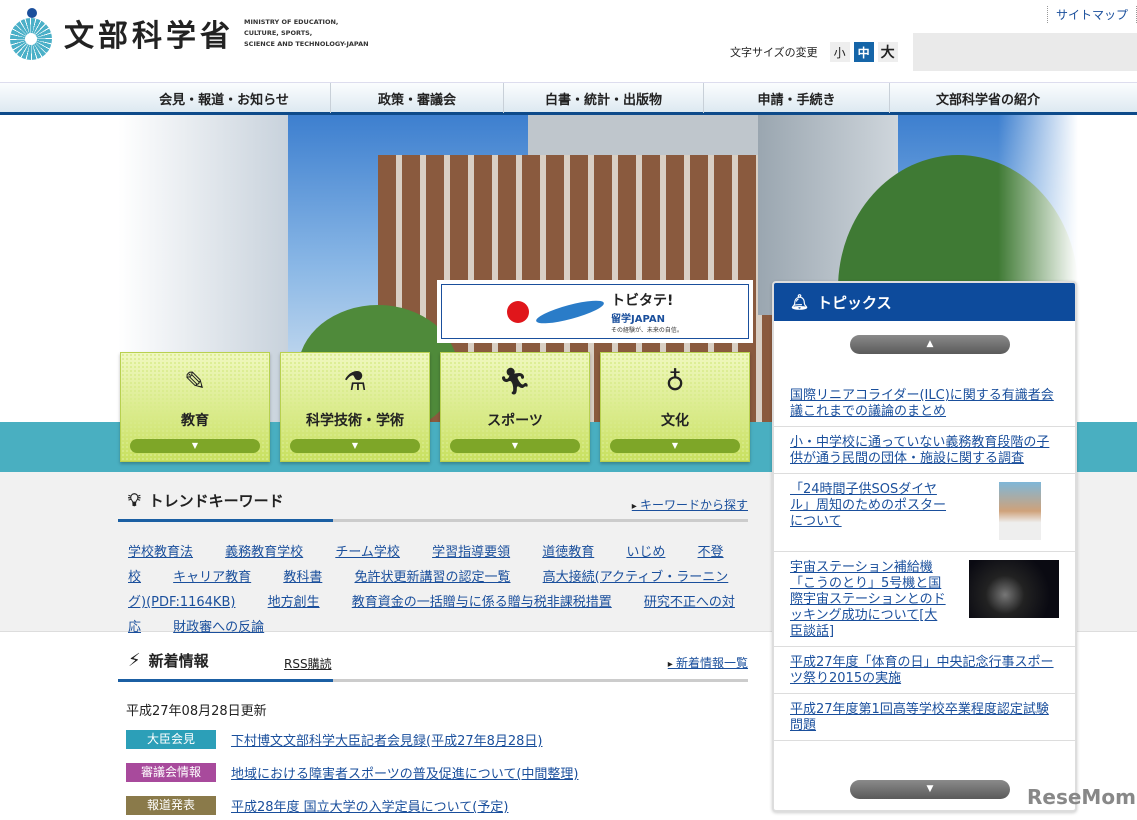 This screenshot has width=1137, height=820. What do you see at coordinates (690, 504) in the screenshot?
I see `keyword-search-link: キーワードから探す` at bounding box center [690, 504].